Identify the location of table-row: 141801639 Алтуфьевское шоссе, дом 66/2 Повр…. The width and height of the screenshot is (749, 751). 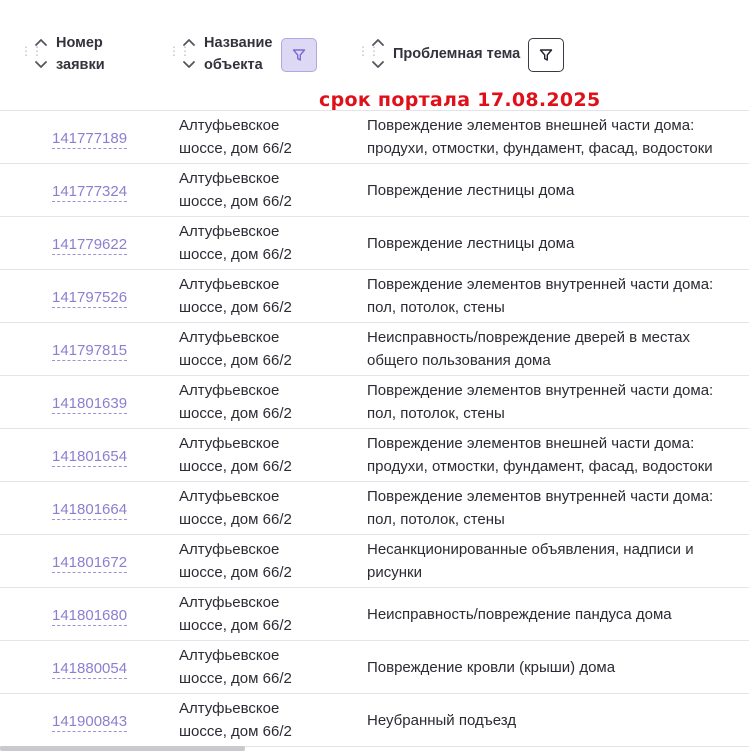
(374, 402).